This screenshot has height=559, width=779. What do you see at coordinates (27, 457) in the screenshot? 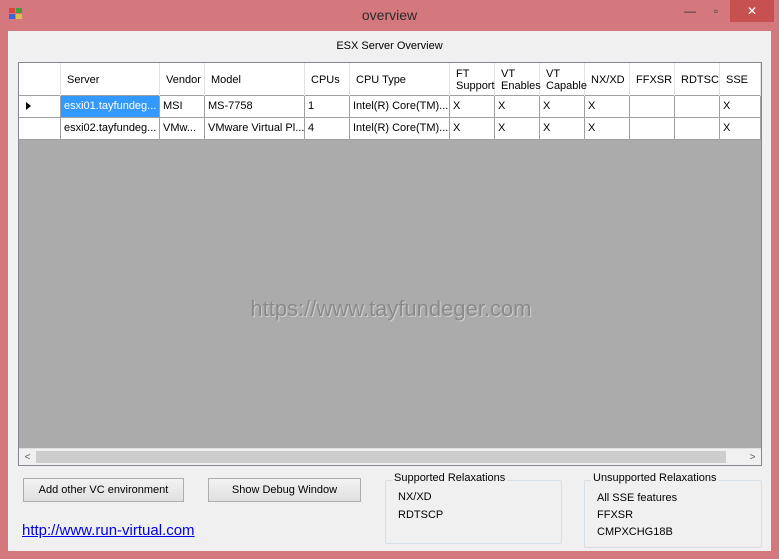
I see `scroll-left-icon: <` at bounding box center [27, 457].